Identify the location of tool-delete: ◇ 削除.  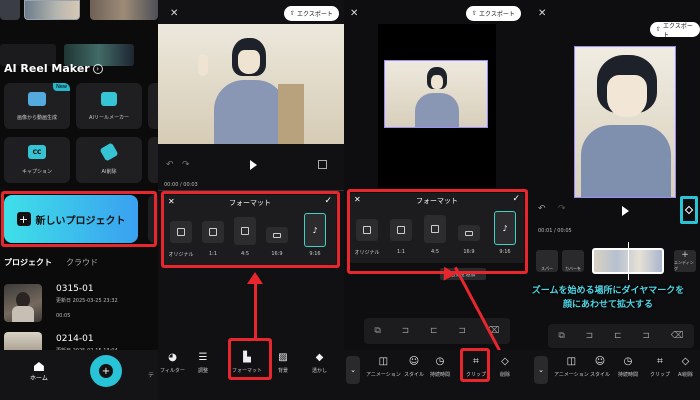
(505, 366).